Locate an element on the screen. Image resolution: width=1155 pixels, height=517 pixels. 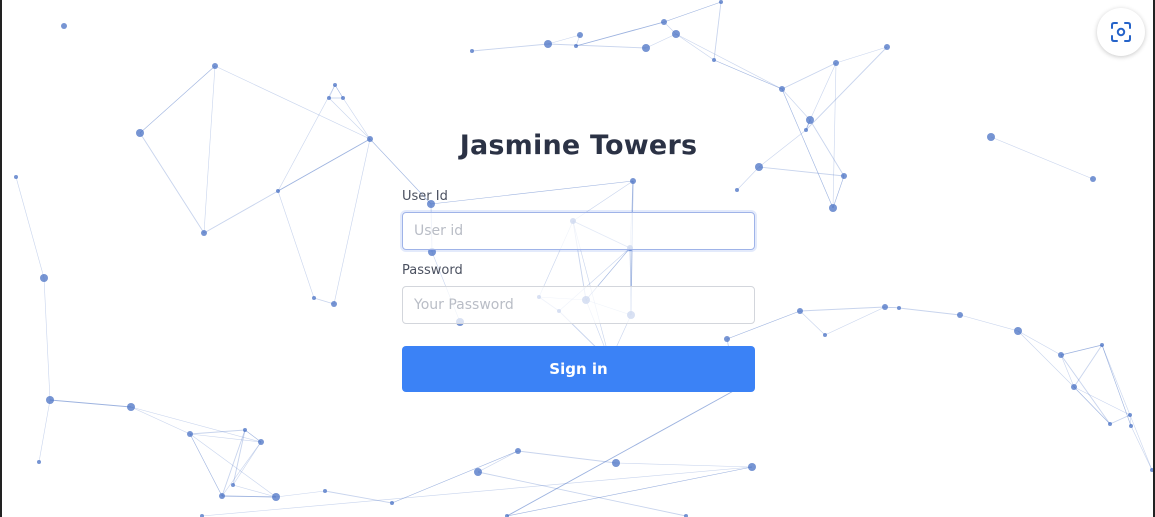
screen-capture-button is located at coordinates (1121, 32).